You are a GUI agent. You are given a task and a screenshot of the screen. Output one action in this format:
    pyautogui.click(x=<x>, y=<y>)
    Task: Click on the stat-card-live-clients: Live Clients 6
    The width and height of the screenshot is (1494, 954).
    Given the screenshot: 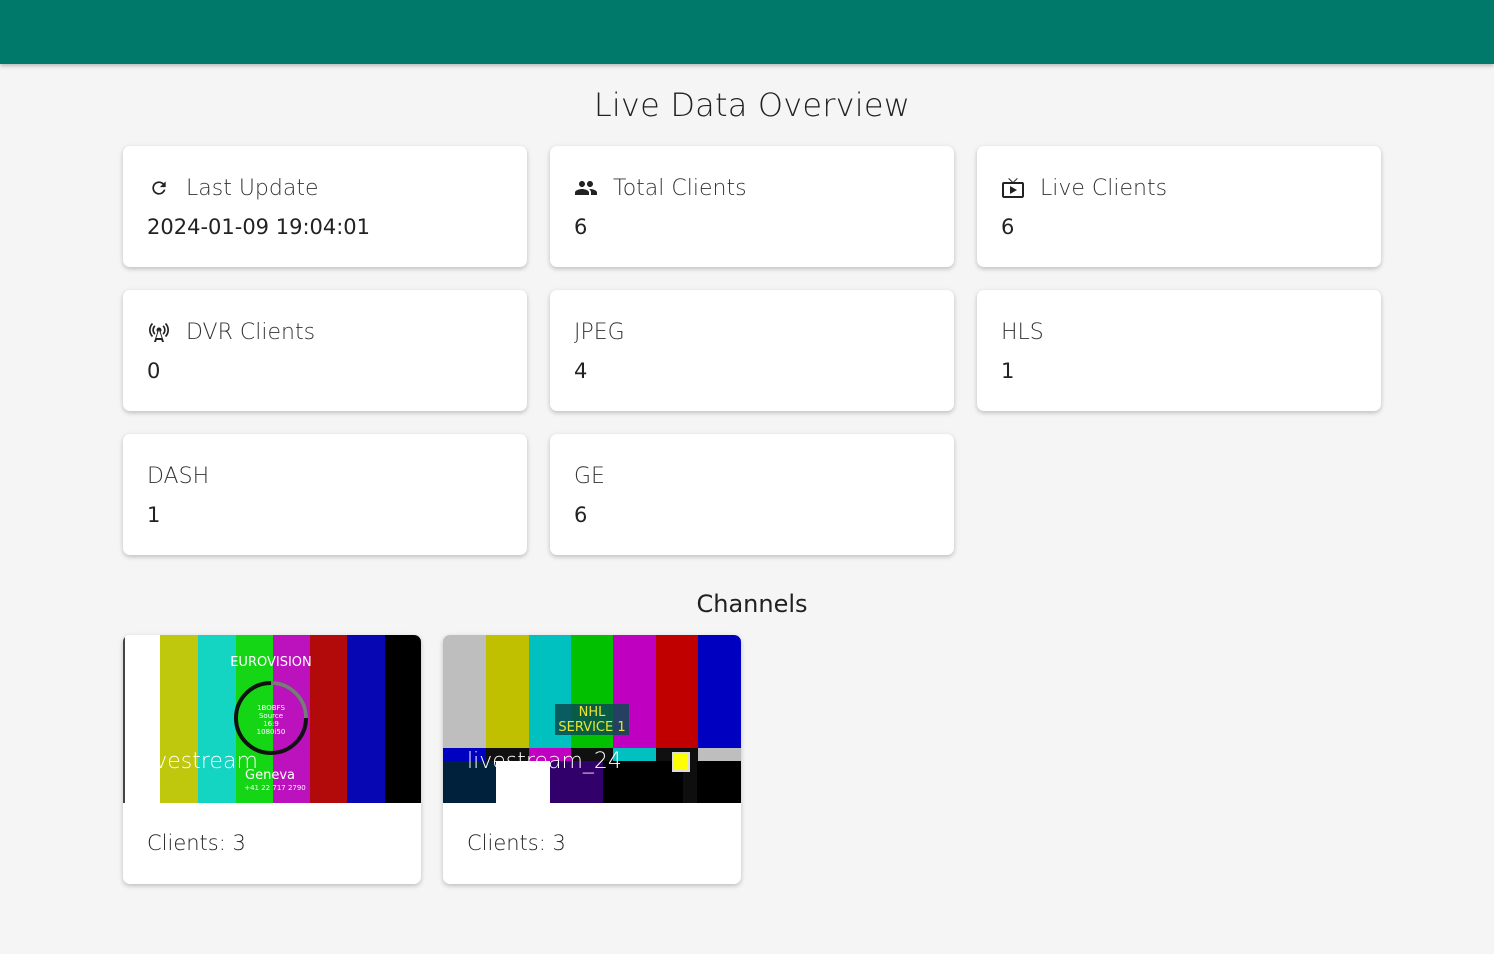 What is the action you would take?
    pyautogui.click(x=1179, y=206)
    